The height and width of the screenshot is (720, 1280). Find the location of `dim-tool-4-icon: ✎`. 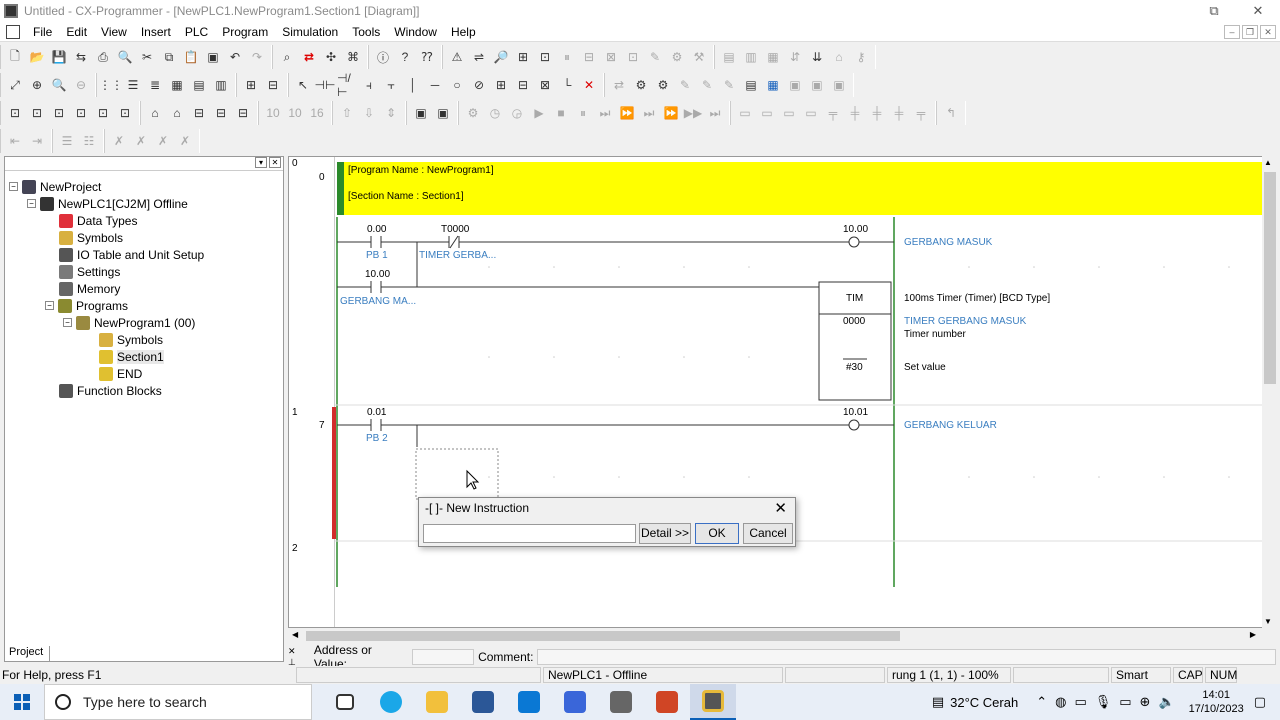

dim-tool-4-icon: ✎ is located at coordinates (655, 57).